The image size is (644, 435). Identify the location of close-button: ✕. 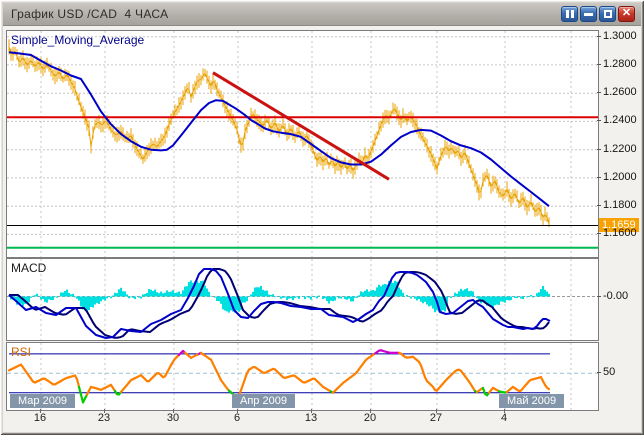
(626, 14).